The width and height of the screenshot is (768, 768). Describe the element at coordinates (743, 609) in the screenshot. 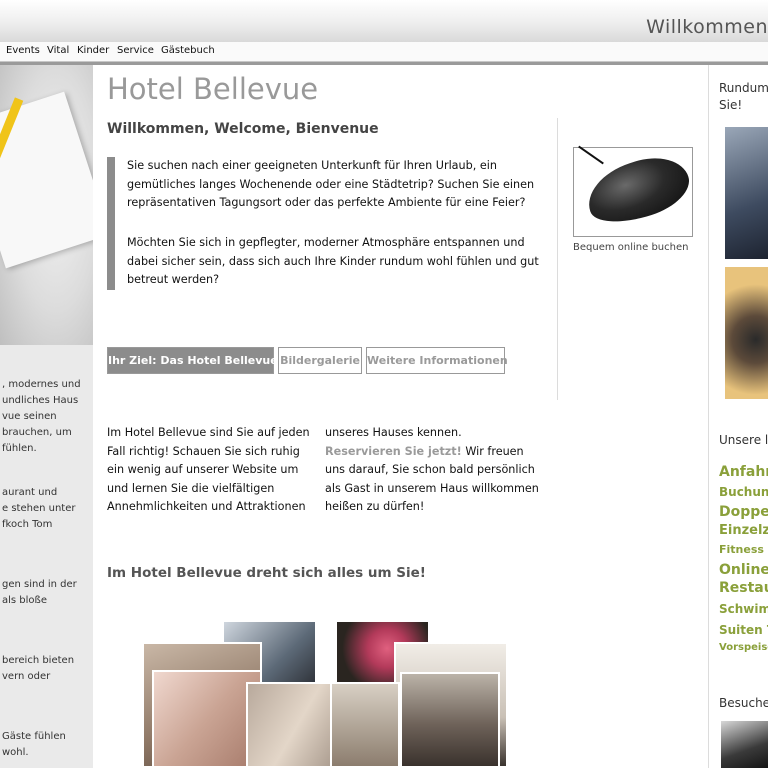

I see `right-link: Schwimm` at that location.